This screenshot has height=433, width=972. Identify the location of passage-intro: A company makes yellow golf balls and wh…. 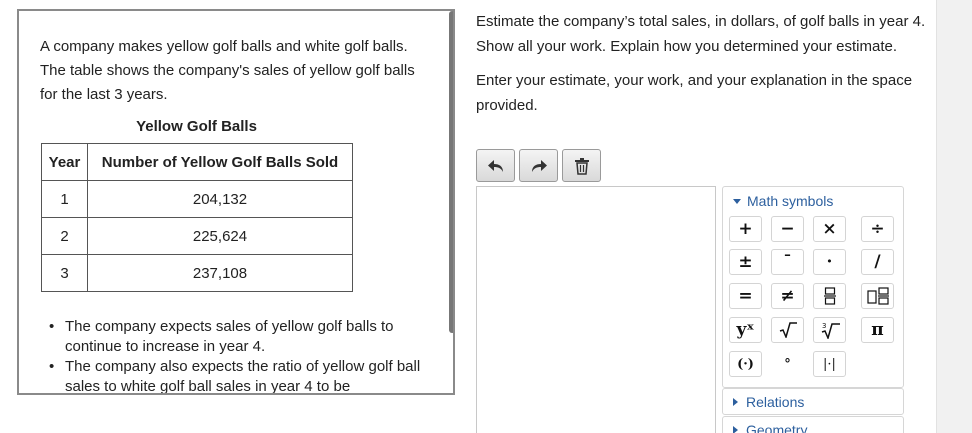
(227, 70).